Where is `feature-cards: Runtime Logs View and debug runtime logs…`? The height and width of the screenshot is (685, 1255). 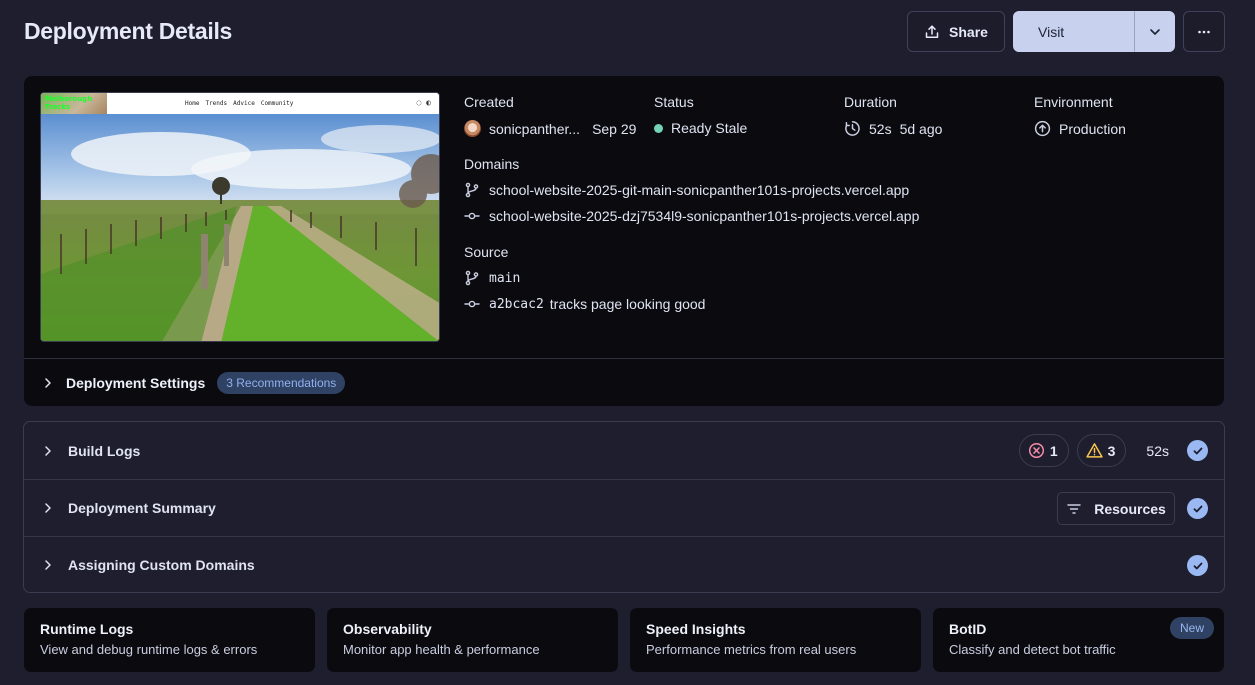 feature-cards: Runtime Logs View and debug runtime logs… is located at coordinates (624, 640).